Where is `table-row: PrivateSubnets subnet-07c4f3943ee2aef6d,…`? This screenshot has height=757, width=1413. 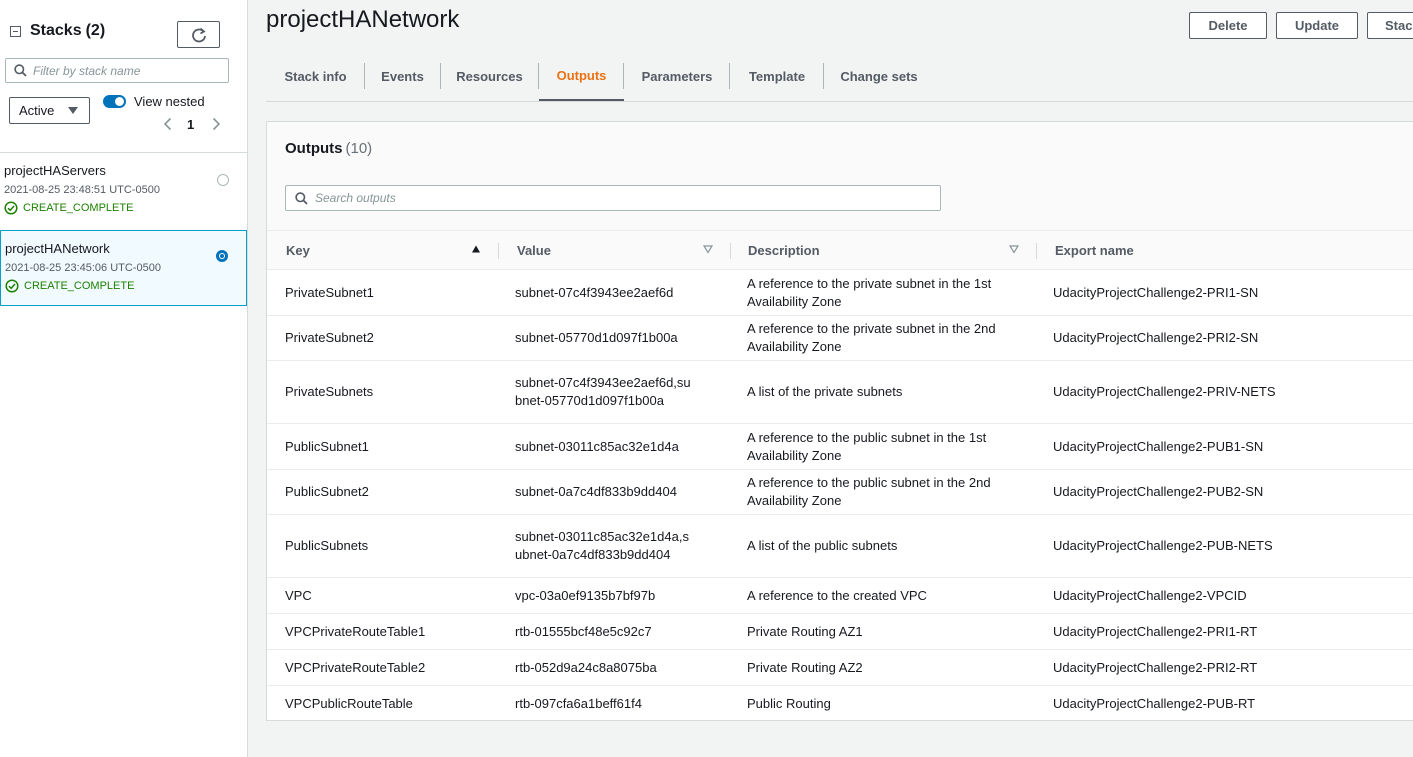 table-row: PrivateSubnets subnet-07c4f3943ee2aef6d,… is located at coordinates (840, 392).